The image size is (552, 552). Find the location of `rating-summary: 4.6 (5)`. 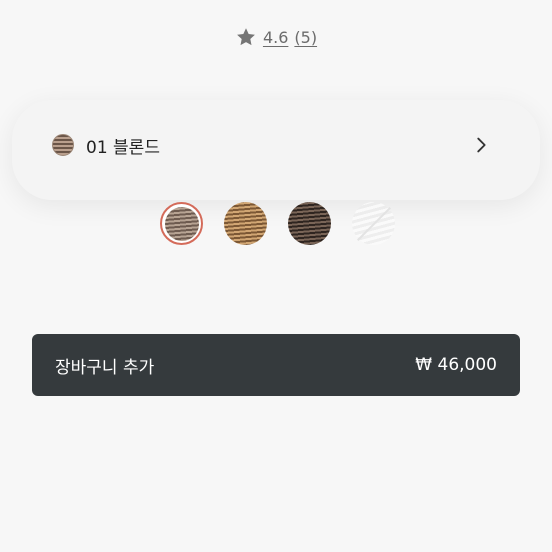

rating-summary: 4.6 (5) is located at coordinates (276, 37).